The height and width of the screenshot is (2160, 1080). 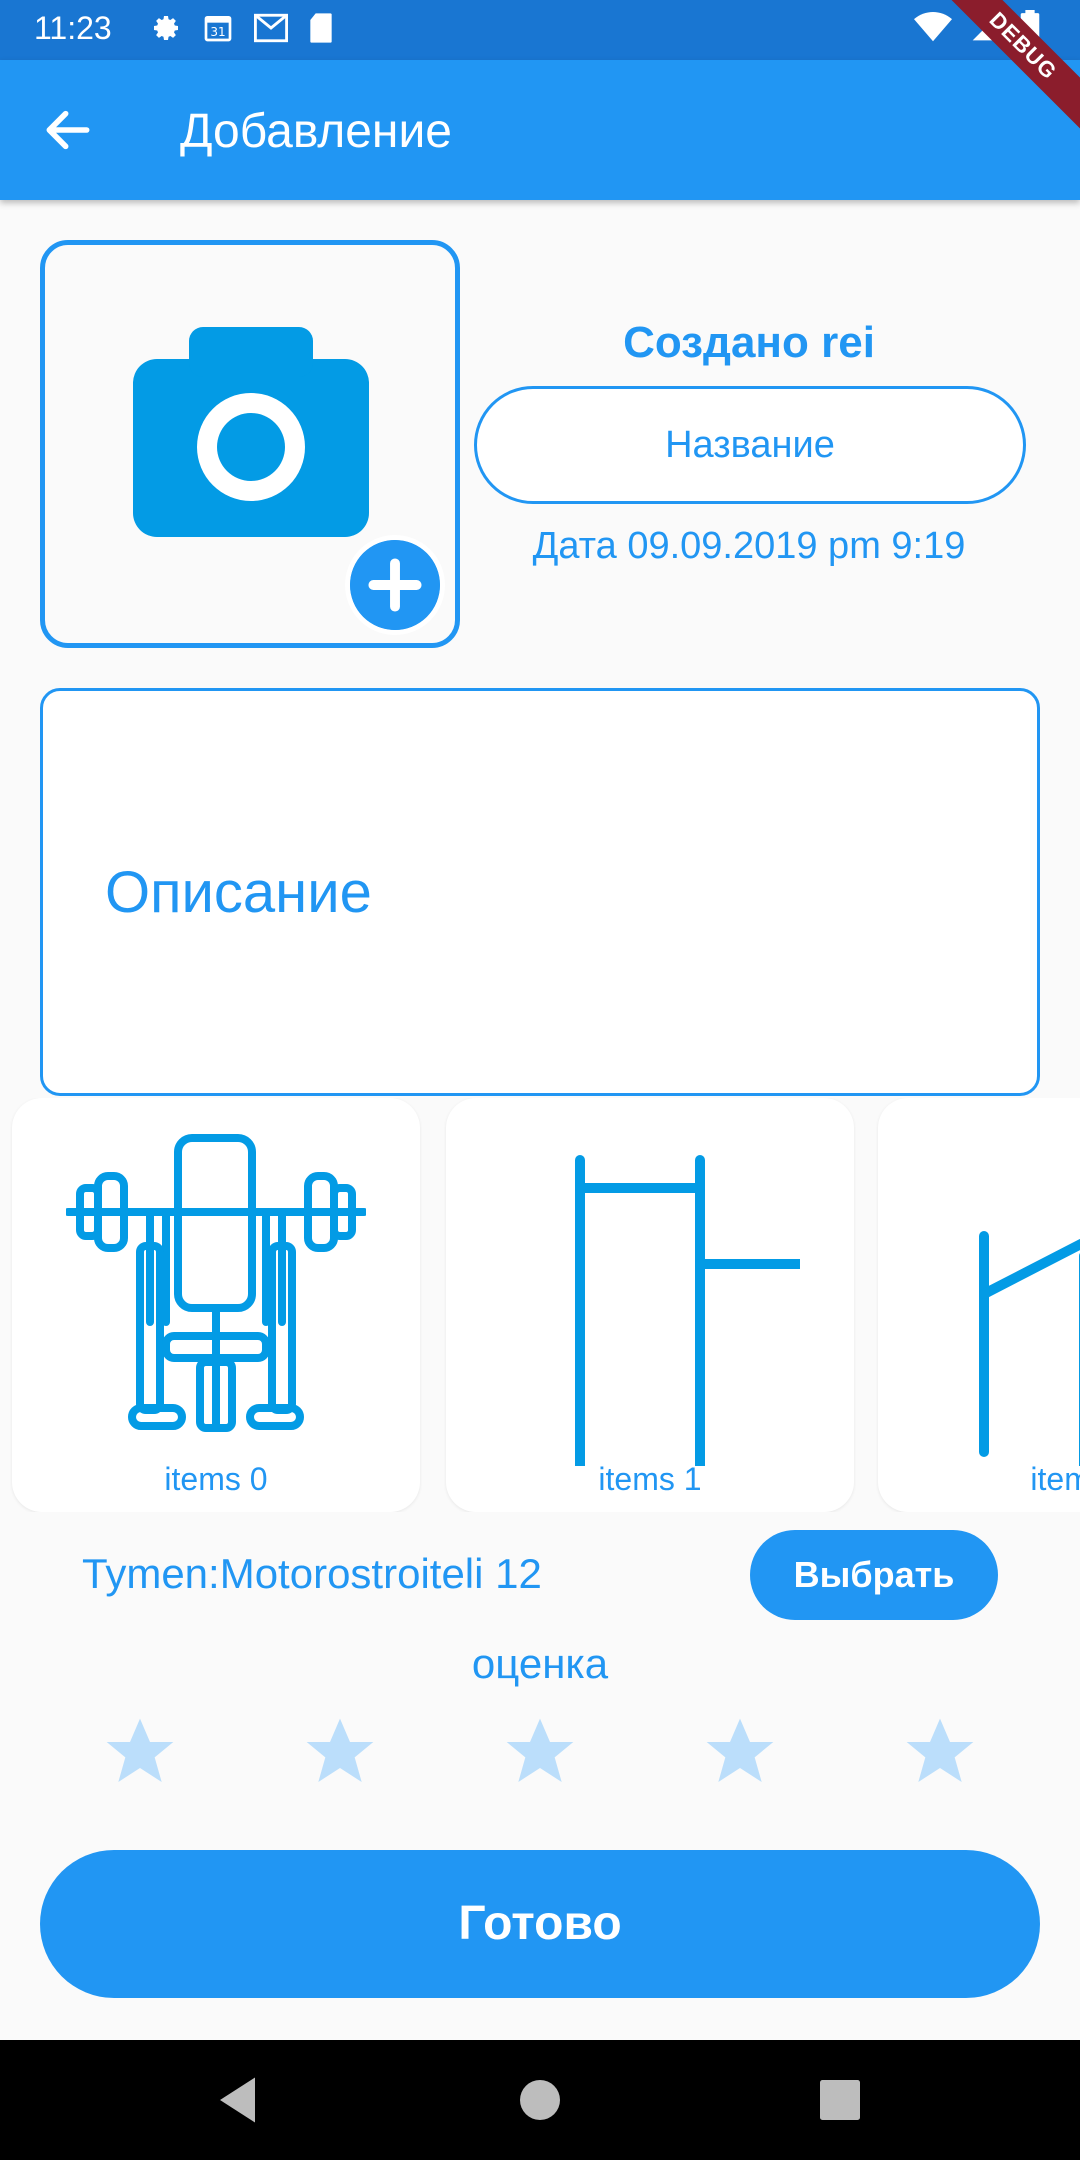 What do you see at coordinates (874, 1575) in the screenshot?
I see `choose-location-button: Выбрать` at bounding box center [874, 1575].